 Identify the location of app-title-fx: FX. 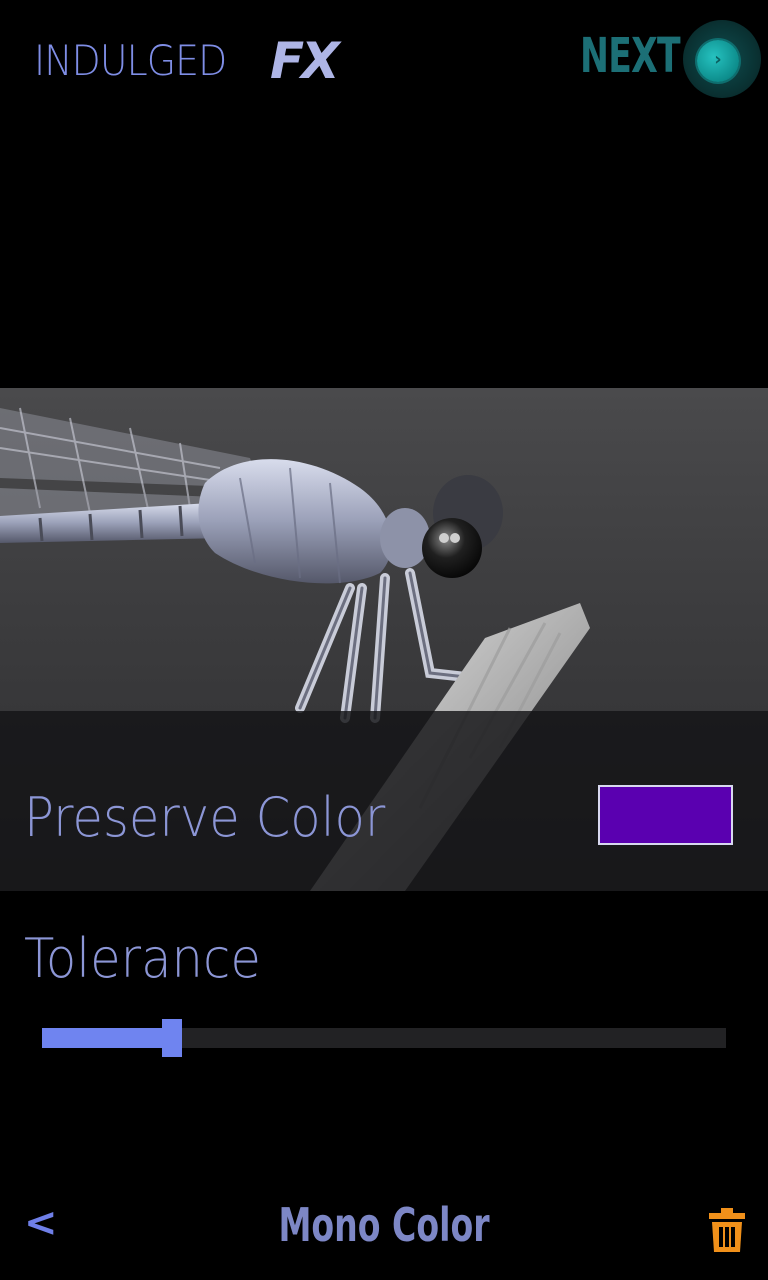
(305, 61).